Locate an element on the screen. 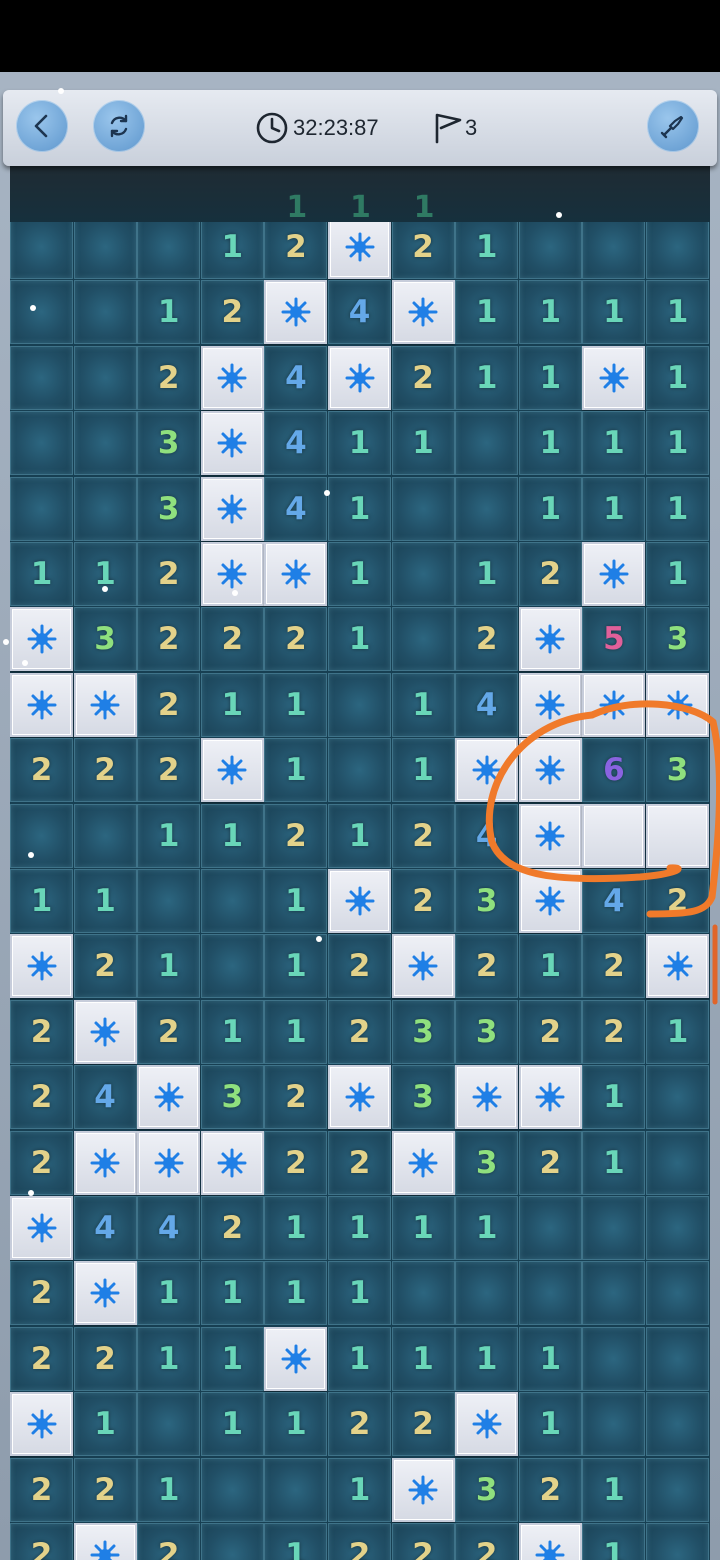 This screenshot has width=720, height=1560. restart-button is located at coordinates (119, 126).